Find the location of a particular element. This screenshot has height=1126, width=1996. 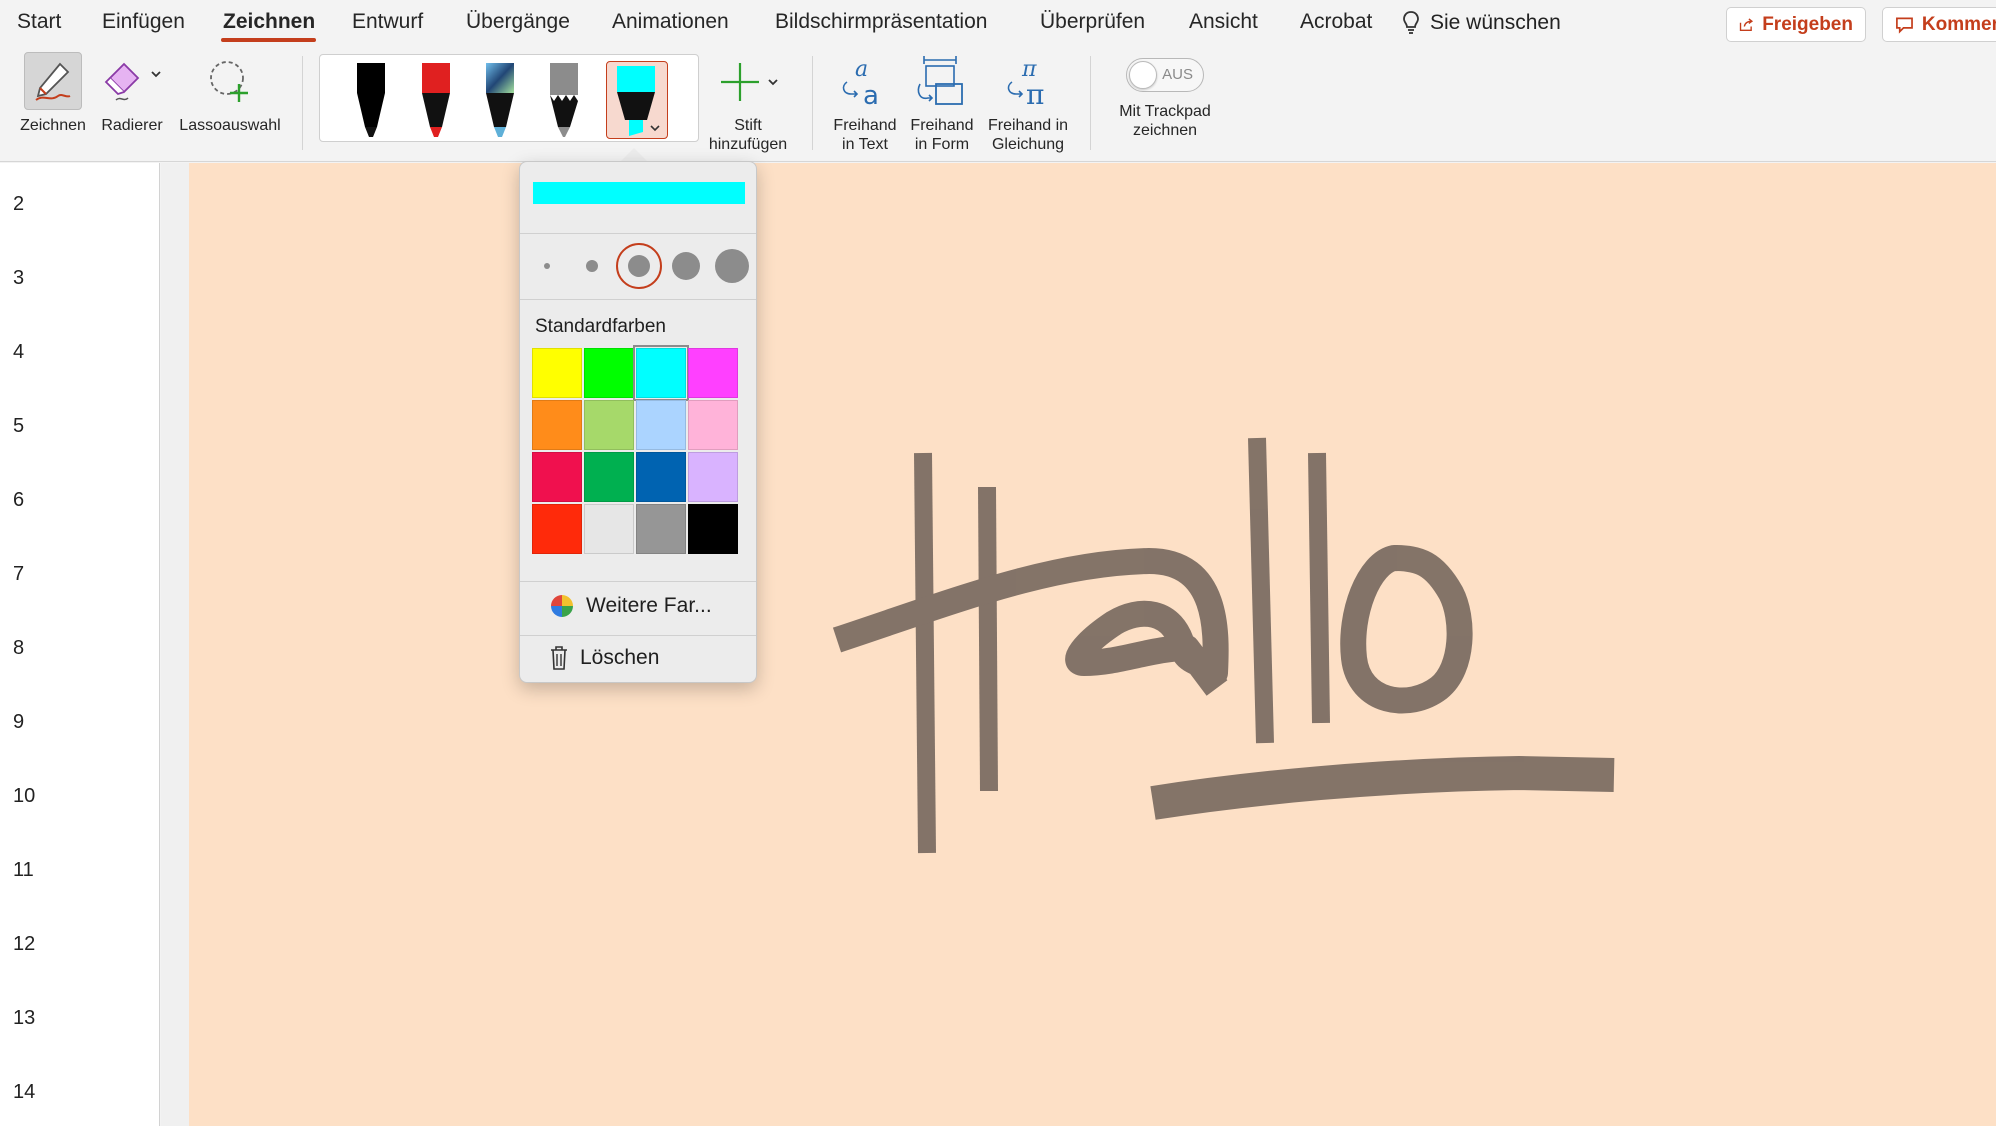

red-pen-icon is located at coordinates (436, 100).